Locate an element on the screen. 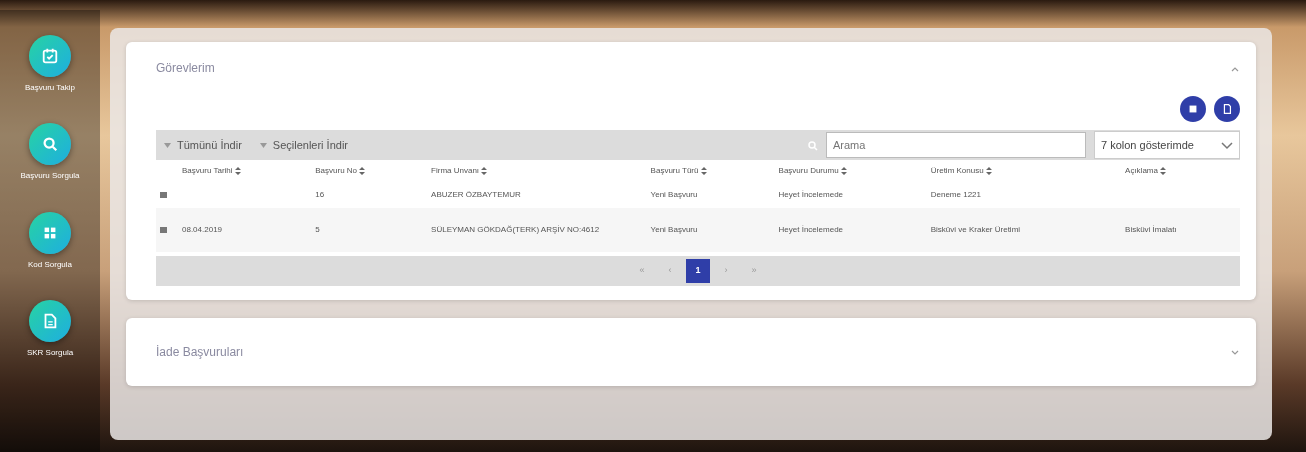 Image resolution: width=1306 pixels, height=452 pixels. table-cell: ABUZER ÖZBAYTEMUR is located at coordinates (476, 194).